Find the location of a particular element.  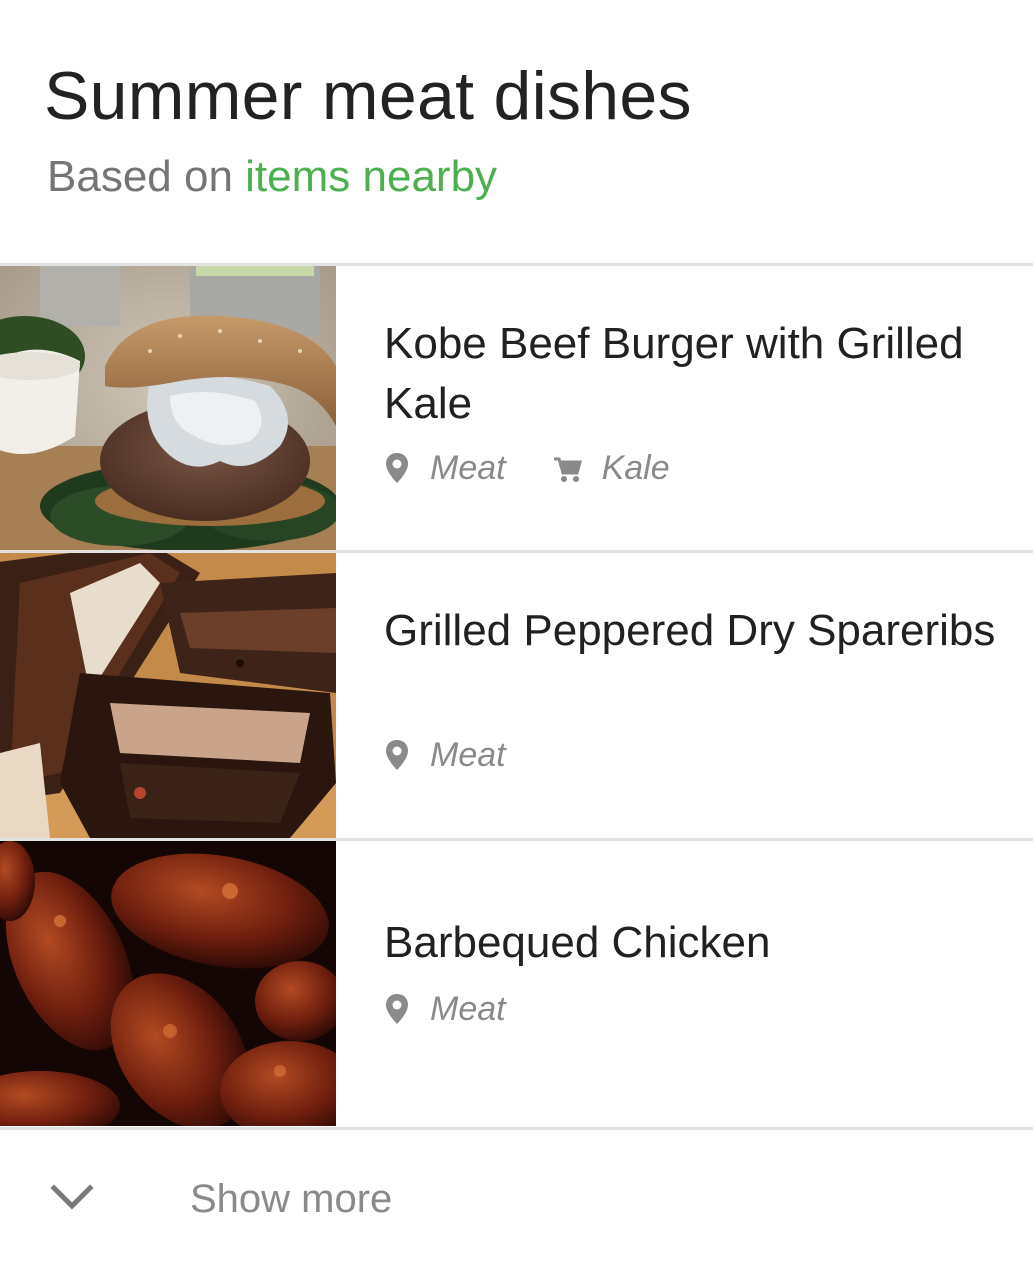

page-title: Summer meat dishes is located at coordinates (368, 96).